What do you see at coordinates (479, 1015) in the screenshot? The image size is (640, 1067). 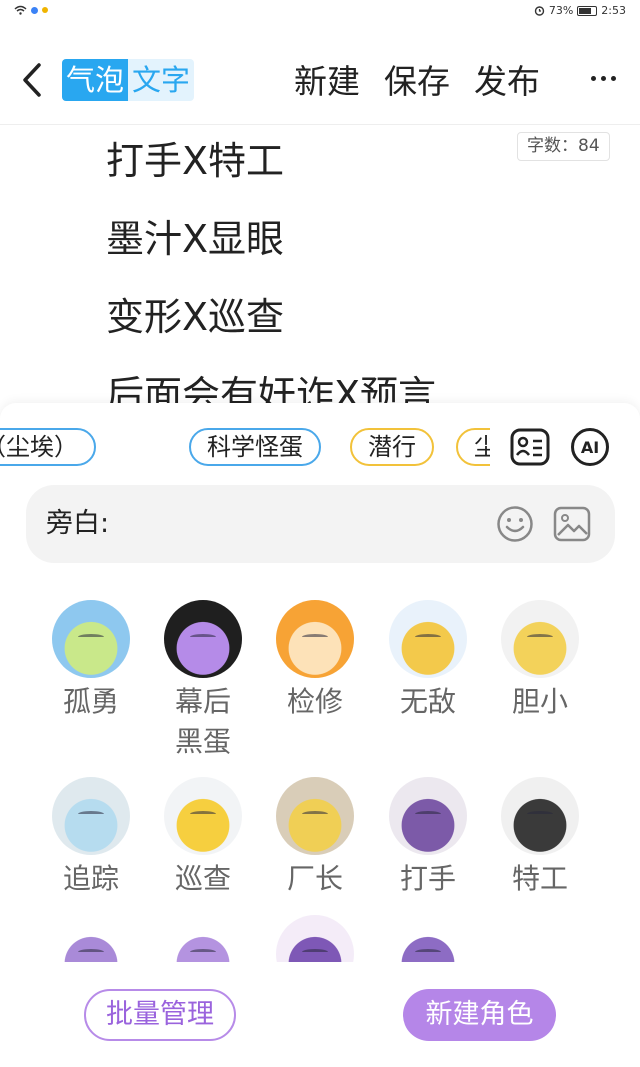 I see `new-role-button: 新建角色` at bounding box center [479, 1015].